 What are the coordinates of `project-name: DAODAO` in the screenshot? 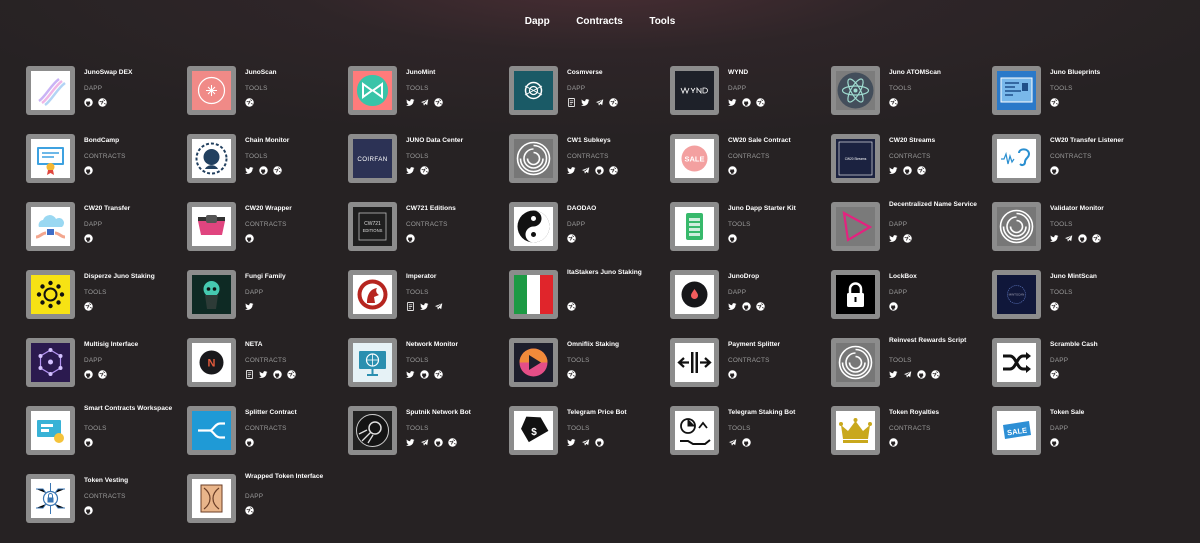 It's located at (617, 209).